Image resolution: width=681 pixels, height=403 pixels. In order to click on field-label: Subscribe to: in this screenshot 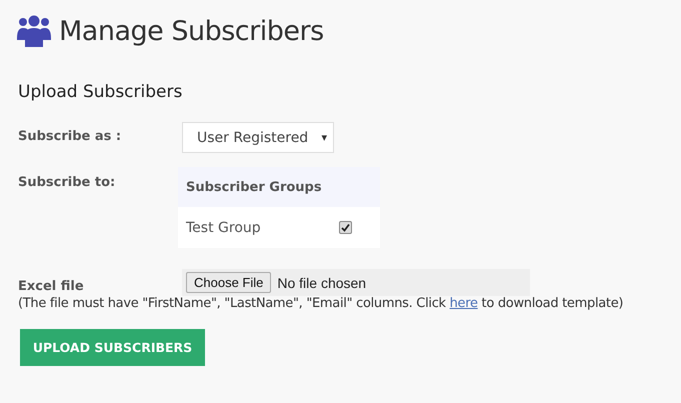, I will do `click(67, 182)`.